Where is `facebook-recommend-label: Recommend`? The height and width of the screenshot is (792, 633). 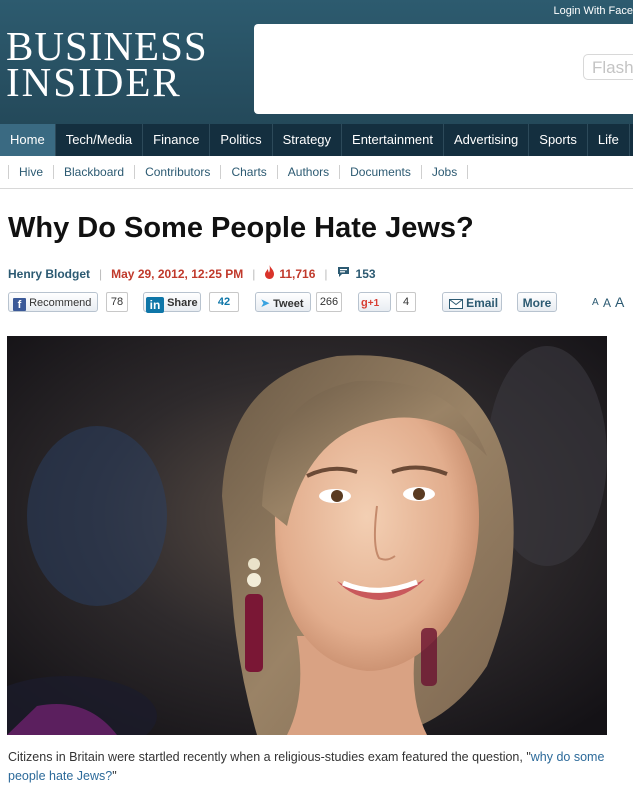
facebook-recommend-label: Recommend is located at coordinates (60, 303).